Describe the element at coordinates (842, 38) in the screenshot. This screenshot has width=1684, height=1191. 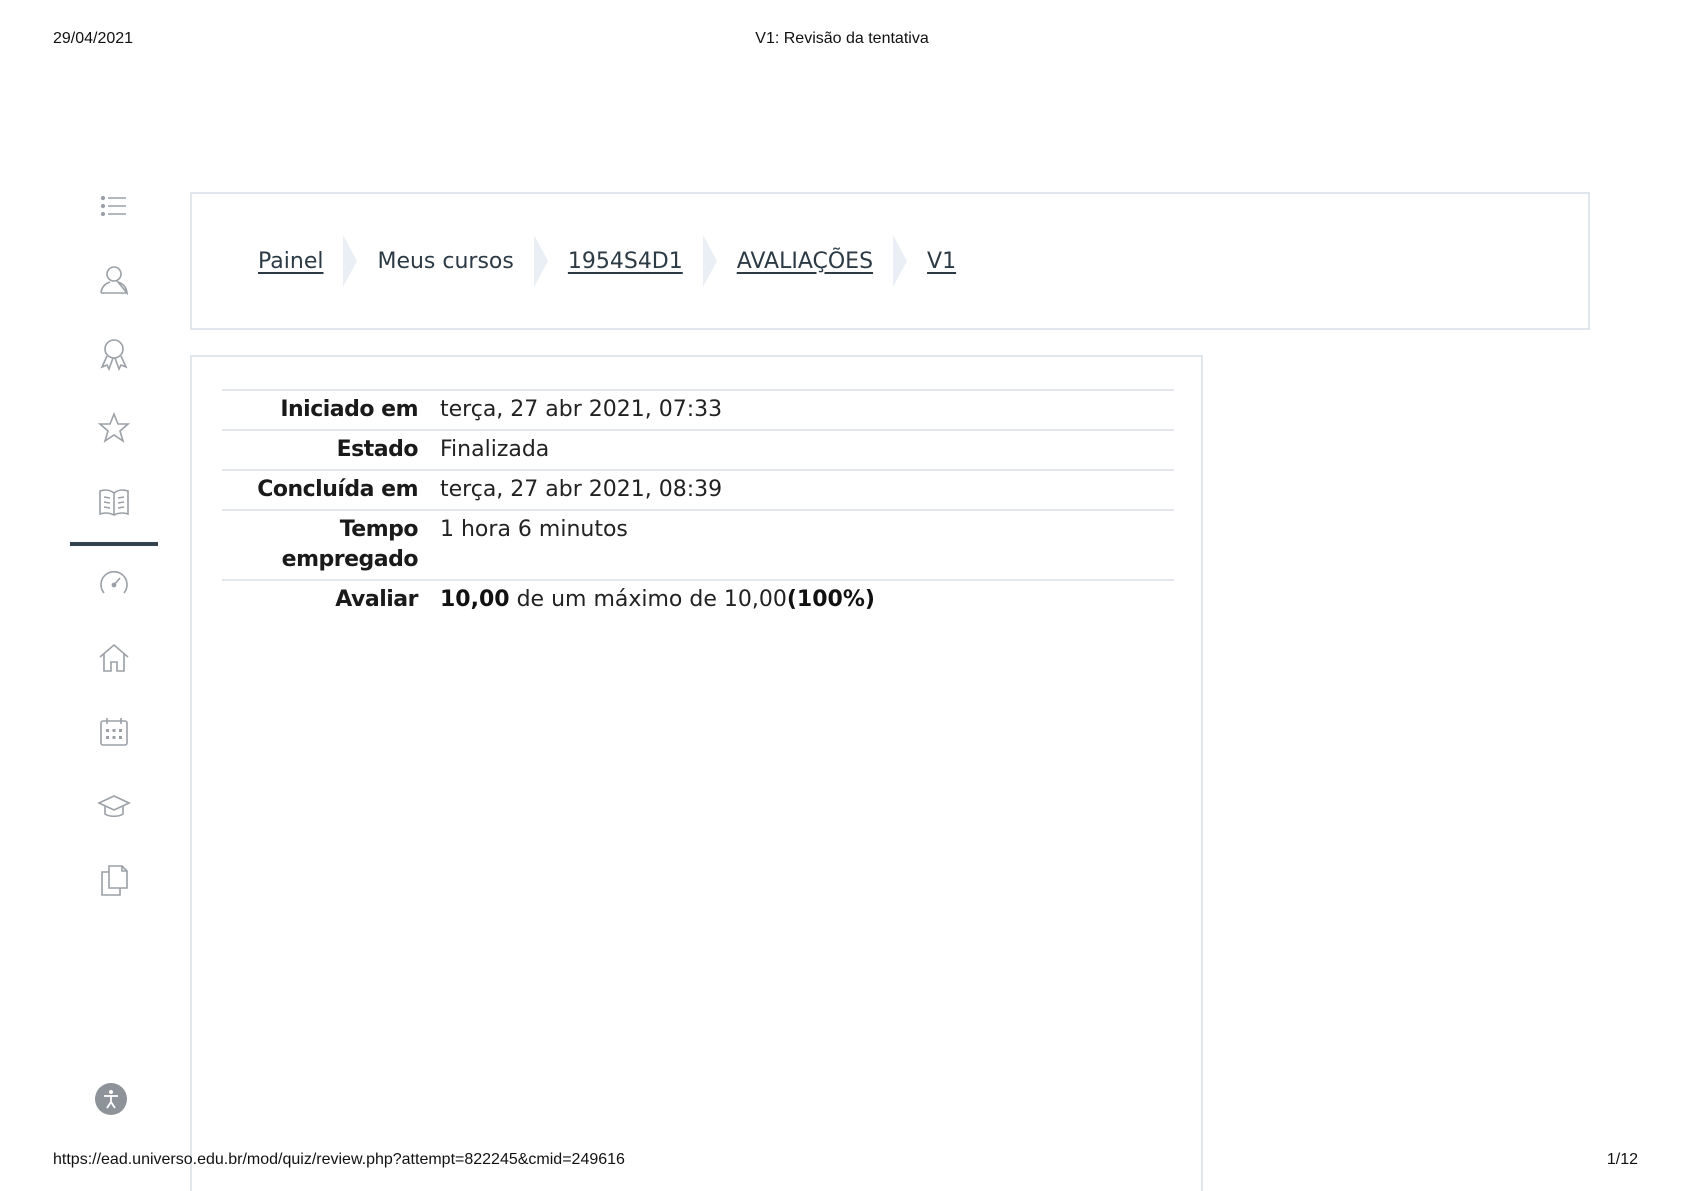
I see `print-title: V1: Revisão da tentativa` at that location.